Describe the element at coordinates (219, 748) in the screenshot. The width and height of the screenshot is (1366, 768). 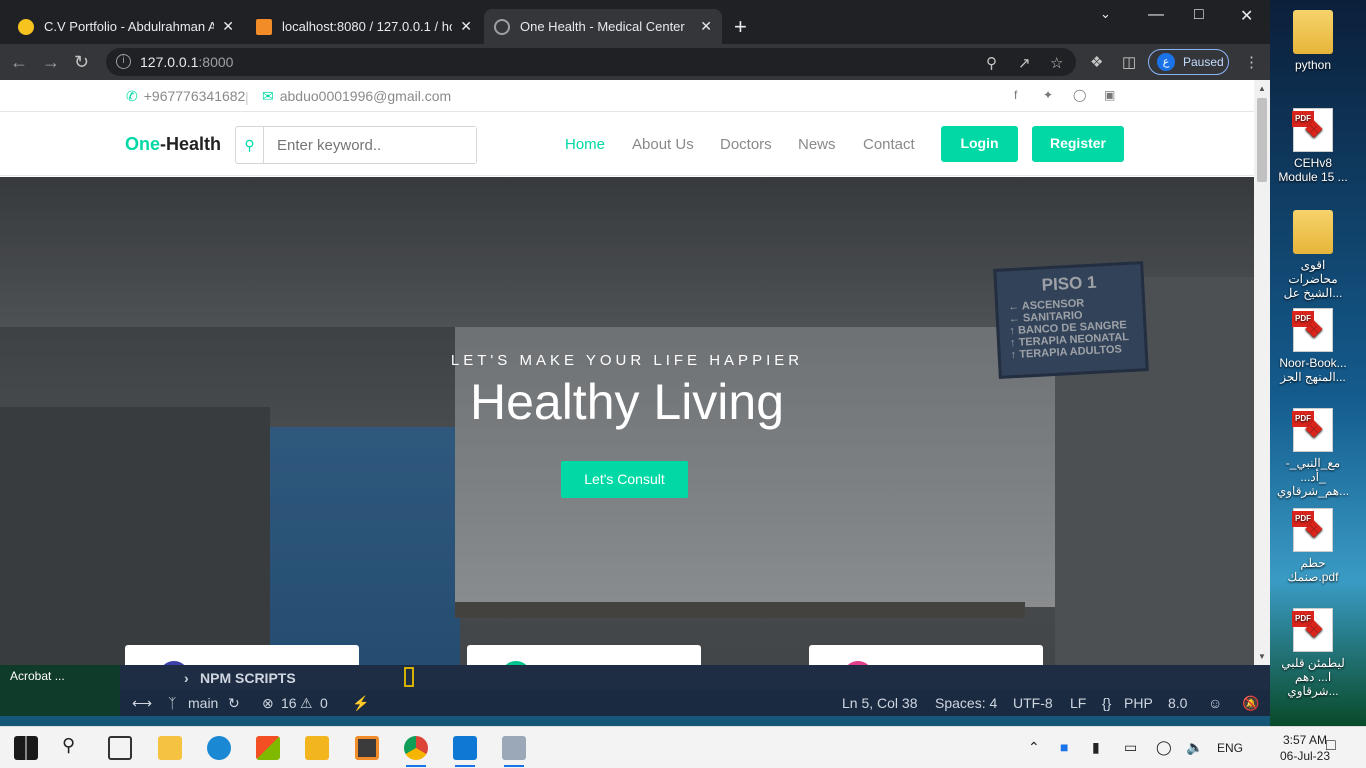
I see `edge-icon` at that location.